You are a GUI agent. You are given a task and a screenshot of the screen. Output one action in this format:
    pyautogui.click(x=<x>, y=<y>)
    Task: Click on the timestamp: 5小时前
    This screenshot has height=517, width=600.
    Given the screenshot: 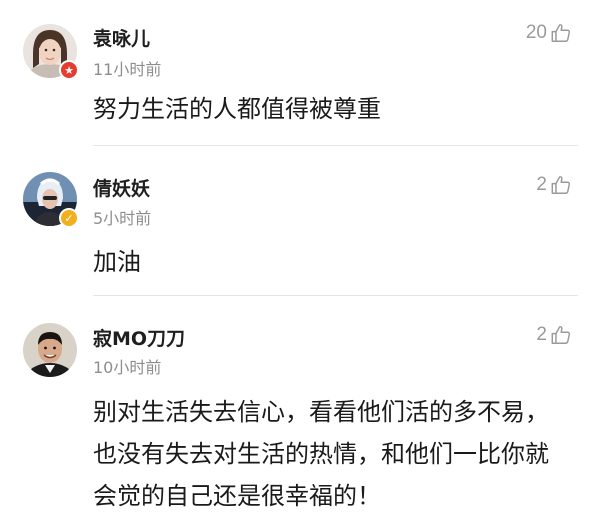 What is the action you would take?
    pyautogui.click(x=122, y=218)
    